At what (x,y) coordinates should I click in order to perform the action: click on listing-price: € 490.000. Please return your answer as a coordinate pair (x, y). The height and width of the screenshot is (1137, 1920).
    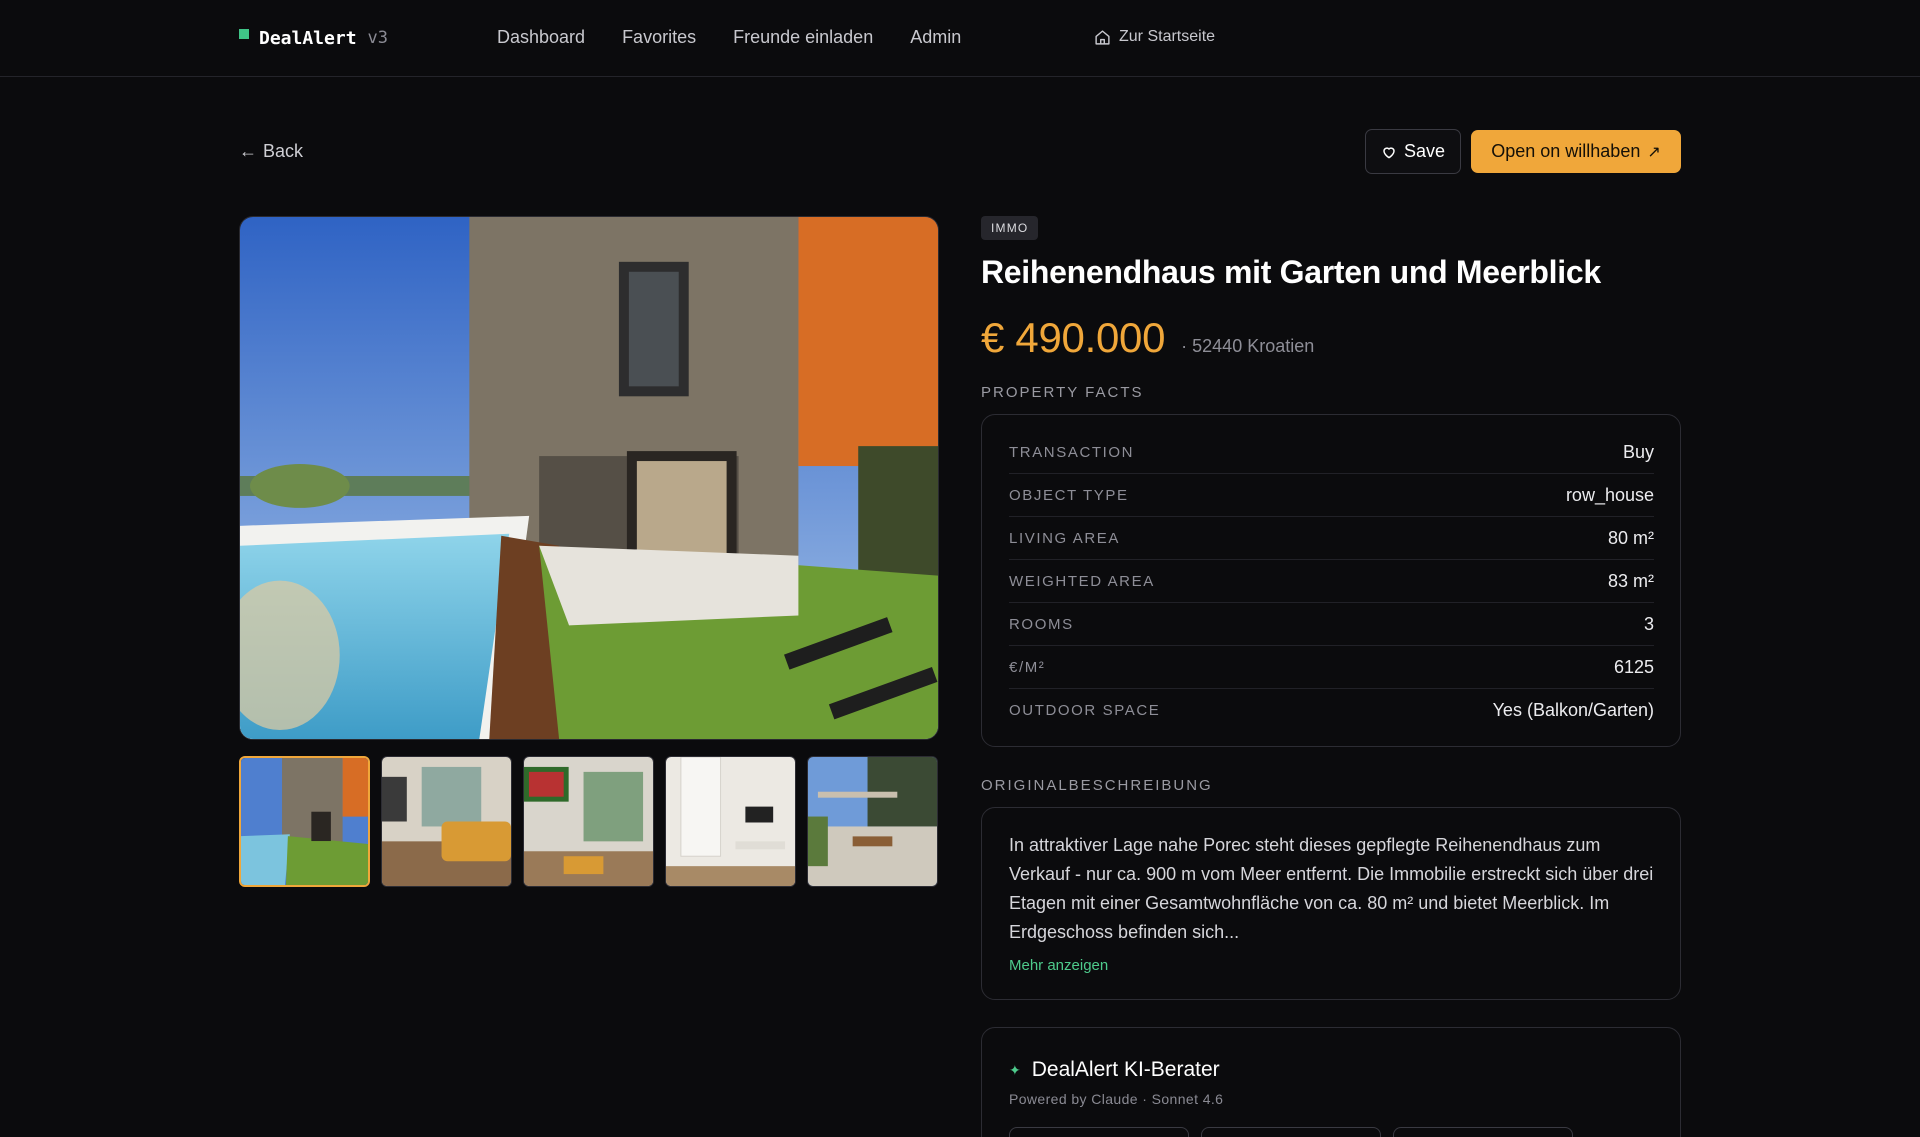
    Looking at the image, I should click on (1073, 337).